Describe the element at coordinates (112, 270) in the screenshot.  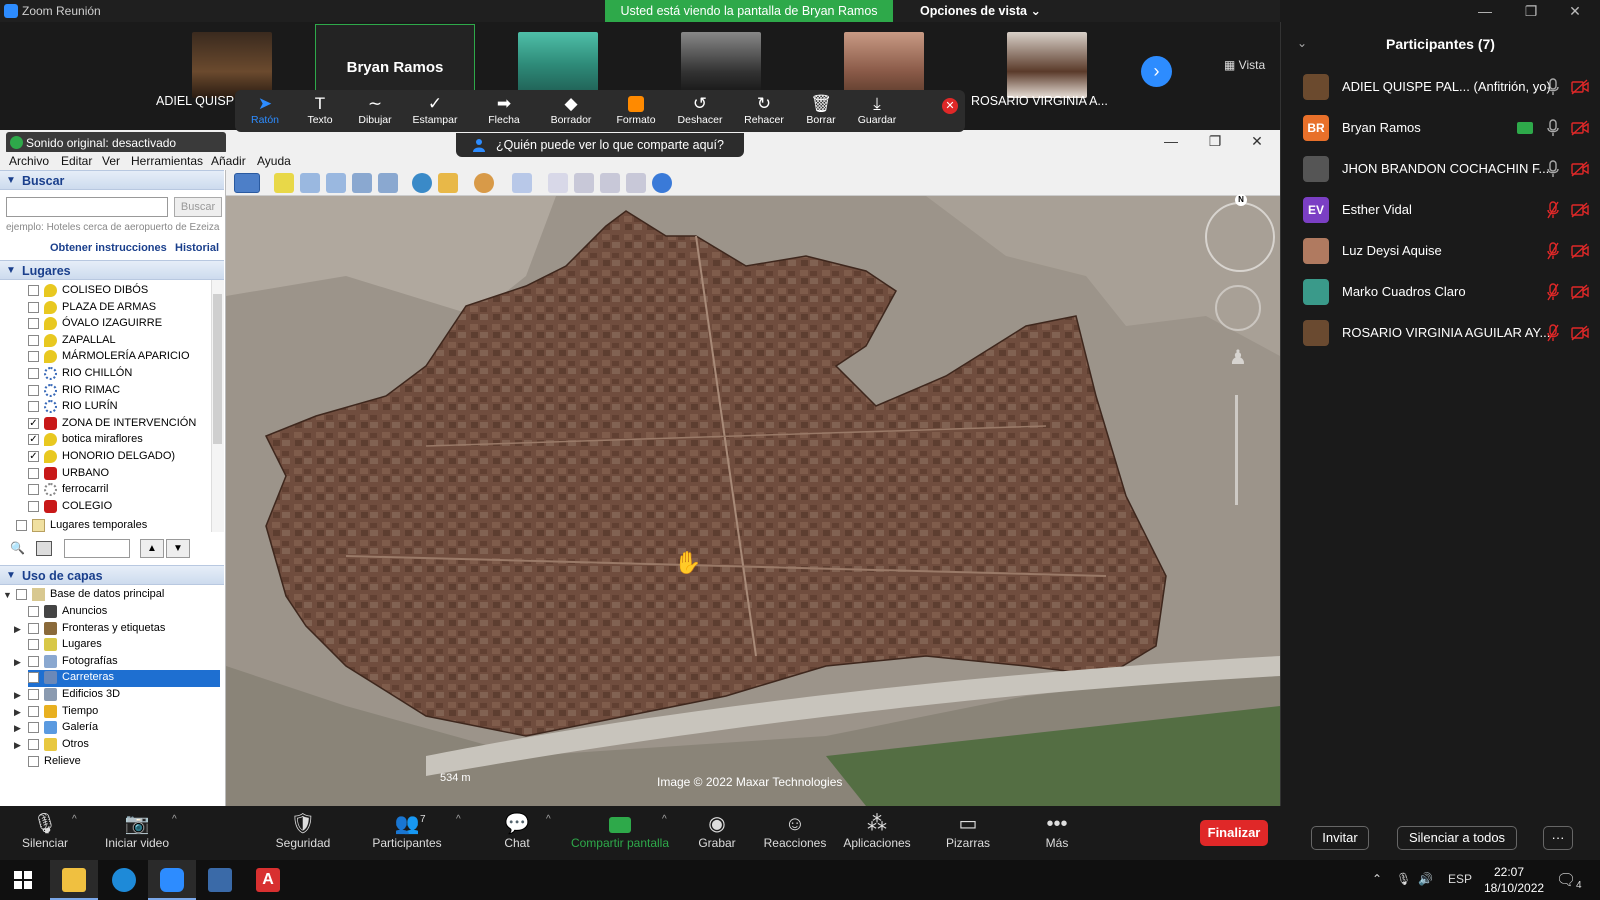
I see `places-section-header: ▼ Lugares` at that location.